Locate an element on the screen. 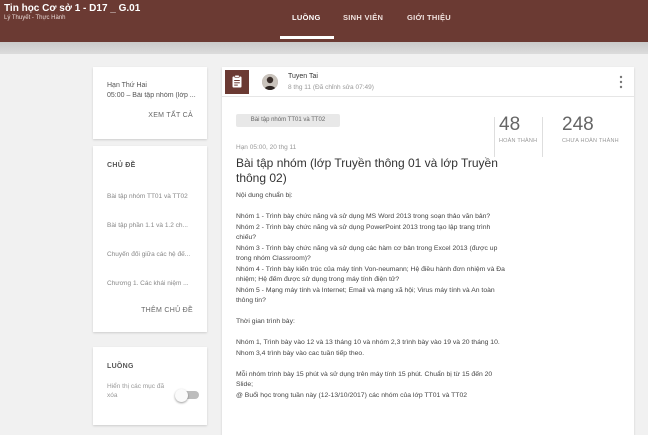 The height and width of the screenshot is (435, 648). header-shadow is located at coordinates (324, 48).